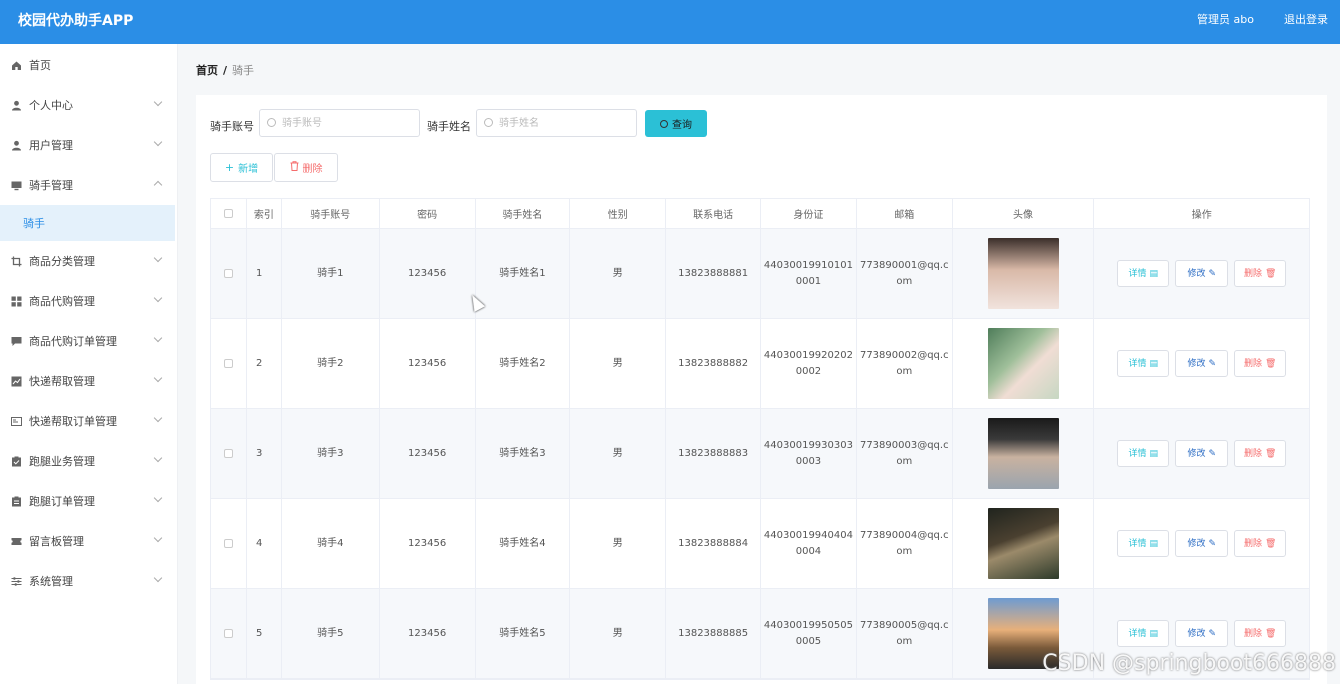  What do you see at coordinates (714, 633) in the screenshot?
I see `cell-phone: 13823888885` at bounding box center [714, 633].